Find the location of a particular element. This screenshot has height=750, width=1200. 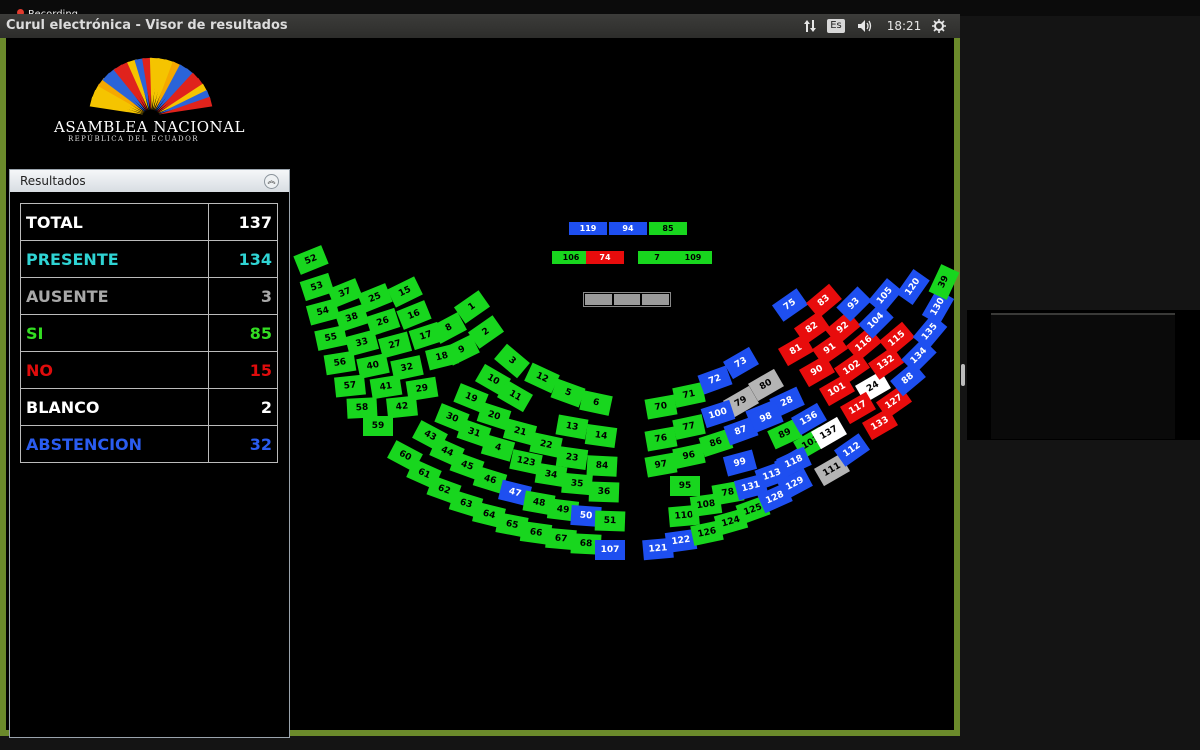

presidency-seat-7: 7 is located at coordinates (657, 257).